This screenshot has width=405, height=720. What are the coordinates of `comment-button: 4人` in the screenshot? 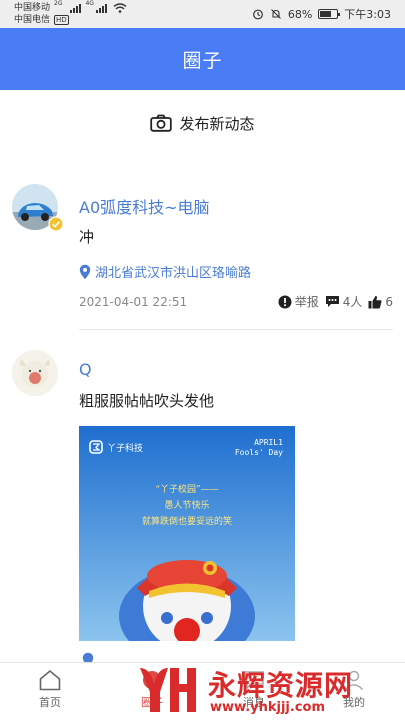 It's located at (344, 301).